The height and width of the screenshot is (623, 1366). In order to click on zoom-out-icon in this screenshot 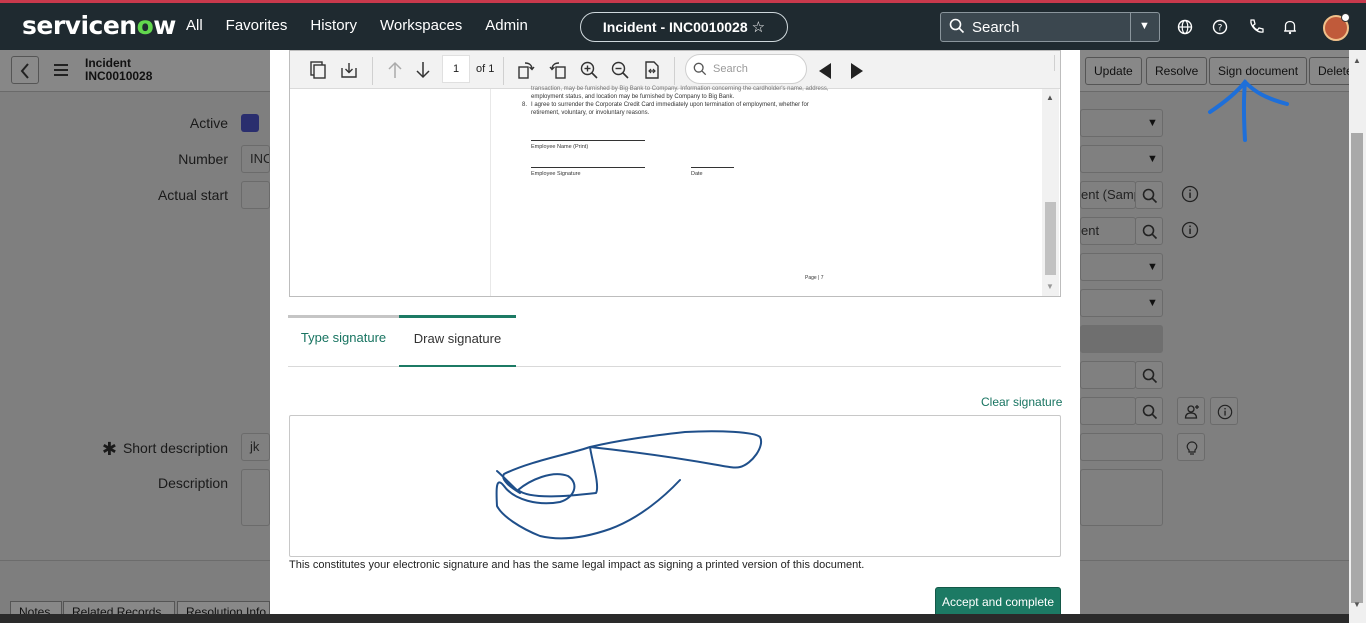, I will do `click(620, 70)`.